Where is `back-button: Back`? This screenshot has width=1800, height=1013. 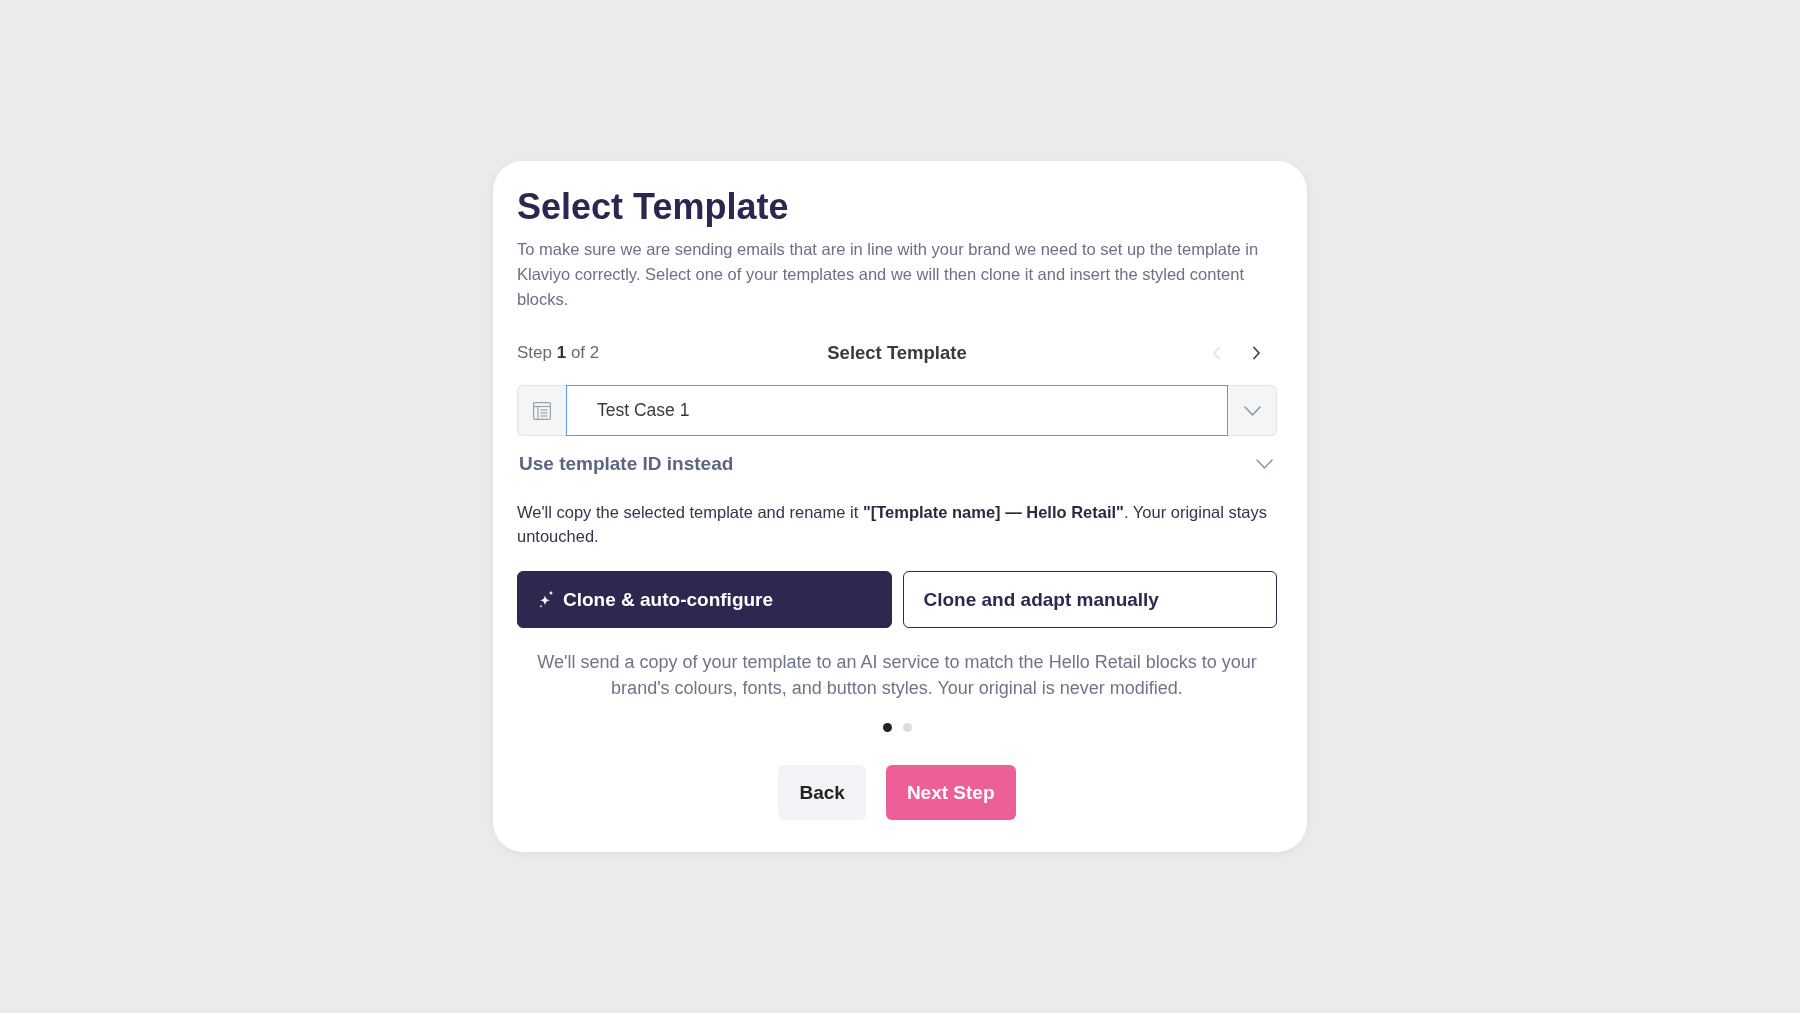
back-button: Back is located at coordinates (822, 792).